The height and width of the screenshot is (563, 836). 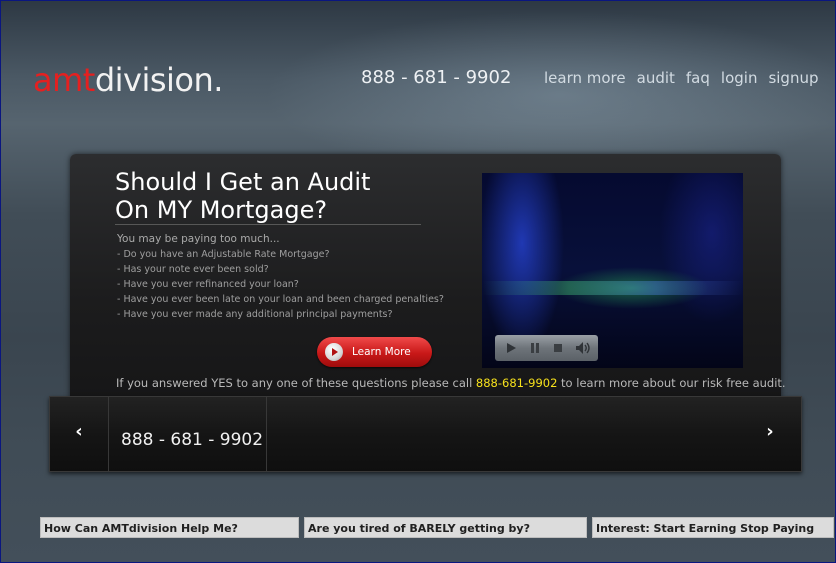 What do you see at coordinates (713, 527) in the screenshot?
I see `footer-tab-interest: Interest: Start Earning Stop Paying` at bounding box center [713, 527].